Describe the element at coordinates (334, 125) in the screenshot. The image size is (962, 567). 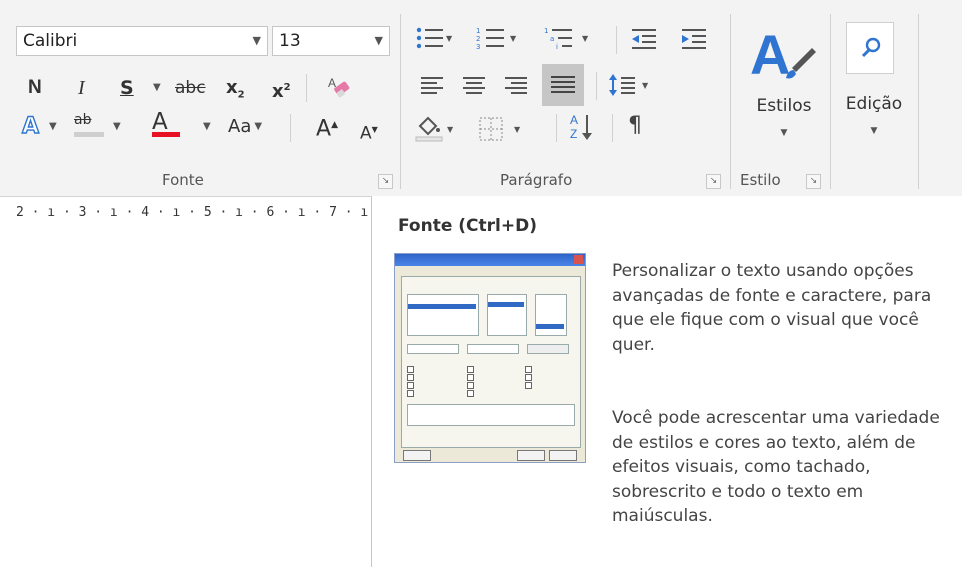
I see `caret-up-icon: ▲` at that location.